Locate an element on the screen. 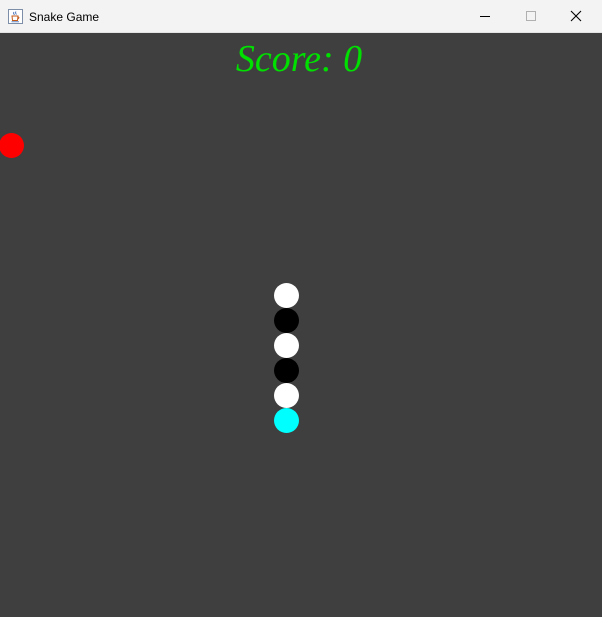  minimize-button is located at coordinates (485, 16).